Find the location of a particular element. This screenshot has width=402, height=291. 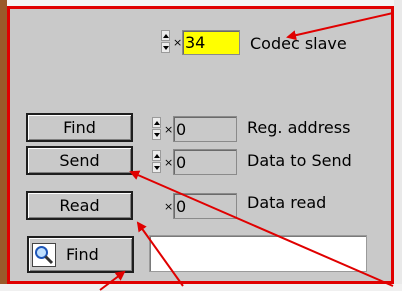

arrow-to-search-find-button is located at coordinates (112, 280).